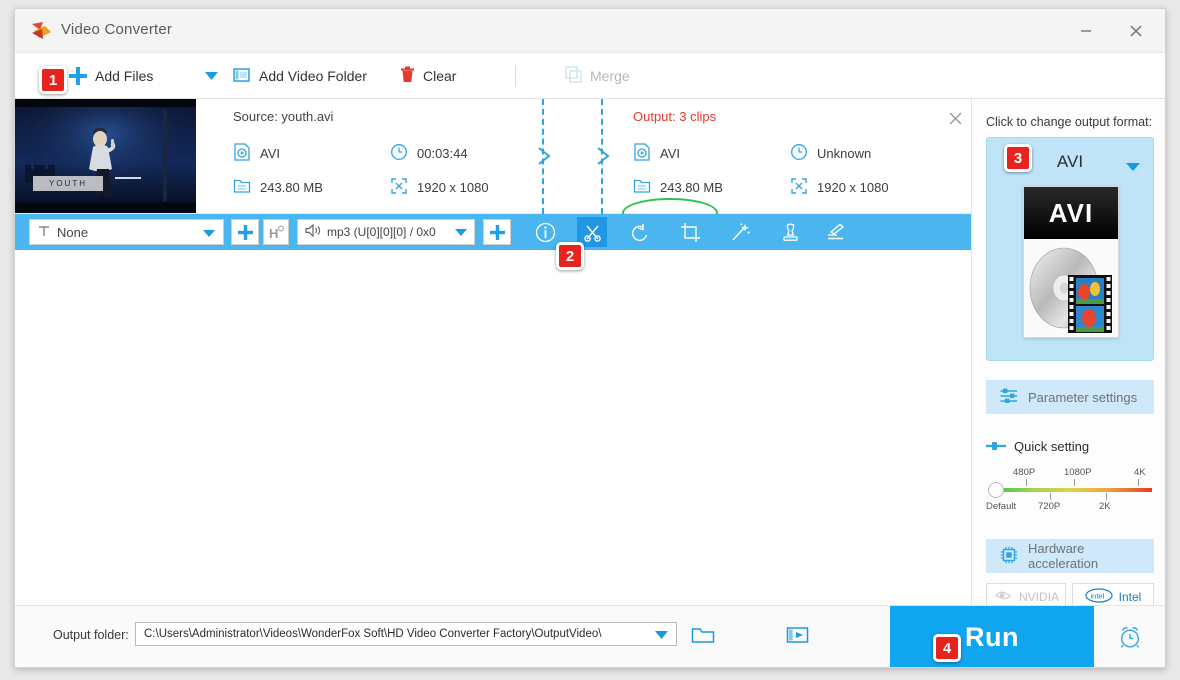 The image size is (1180, 680). I want to click on quick-setting-header: Quick setting, so click(1037, 446).